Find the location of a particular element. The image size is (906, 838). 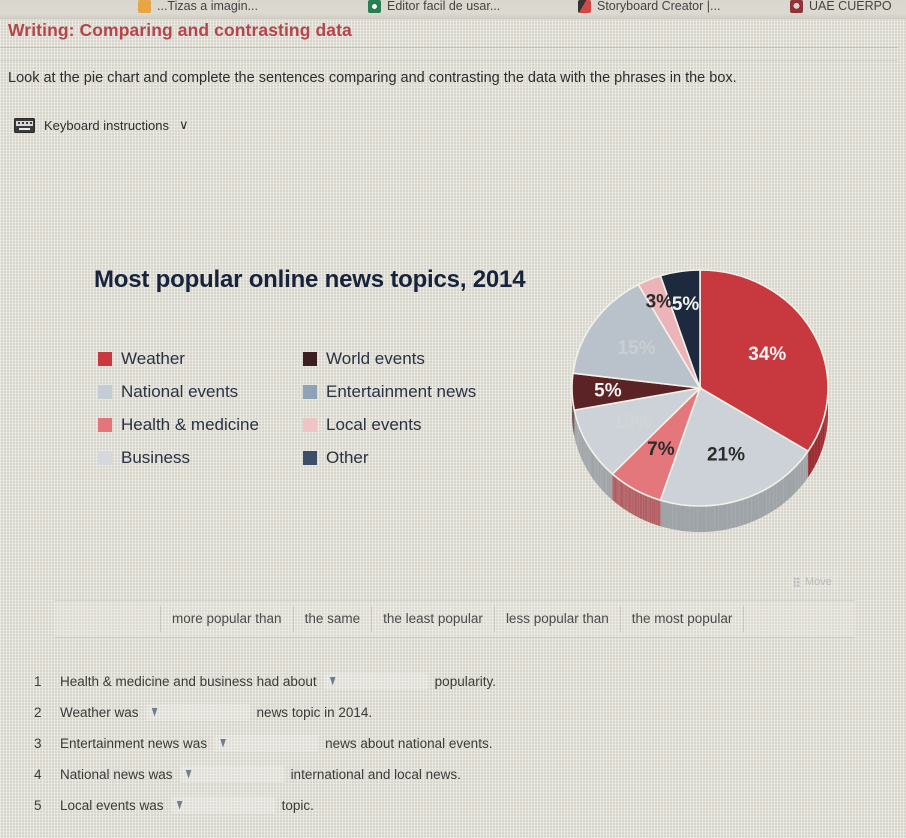

keyboard-instructions-toggle: Keyboard instructions ∨ is located at coordinates (101, 125).